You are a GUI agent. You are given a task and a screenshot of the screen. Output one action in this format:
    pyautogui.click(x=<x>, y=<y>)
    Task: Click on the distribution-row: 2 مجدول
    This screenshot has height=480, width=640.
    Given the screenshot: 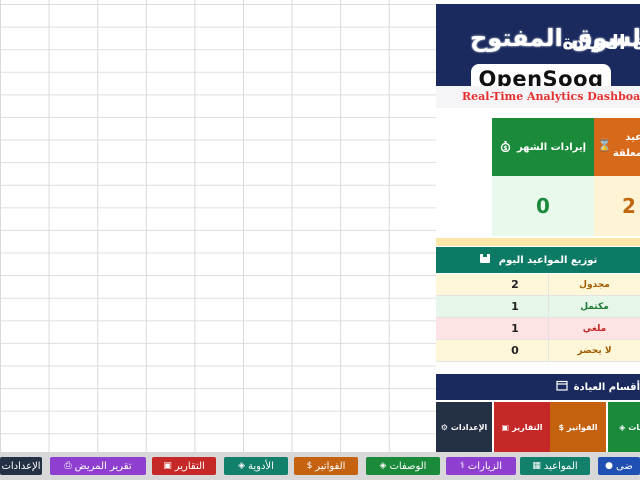 What is the action you would take?
    pyautogui.click(x=538, y=285)
    